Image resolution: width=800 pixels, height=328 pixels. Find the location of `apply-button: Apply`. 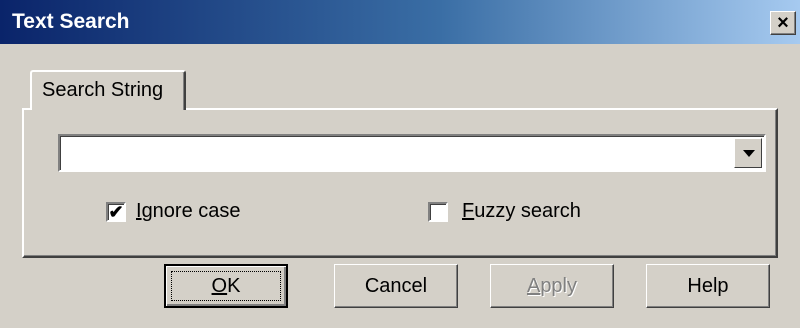

apply-button: Apply is located at coordinates (552, 286).